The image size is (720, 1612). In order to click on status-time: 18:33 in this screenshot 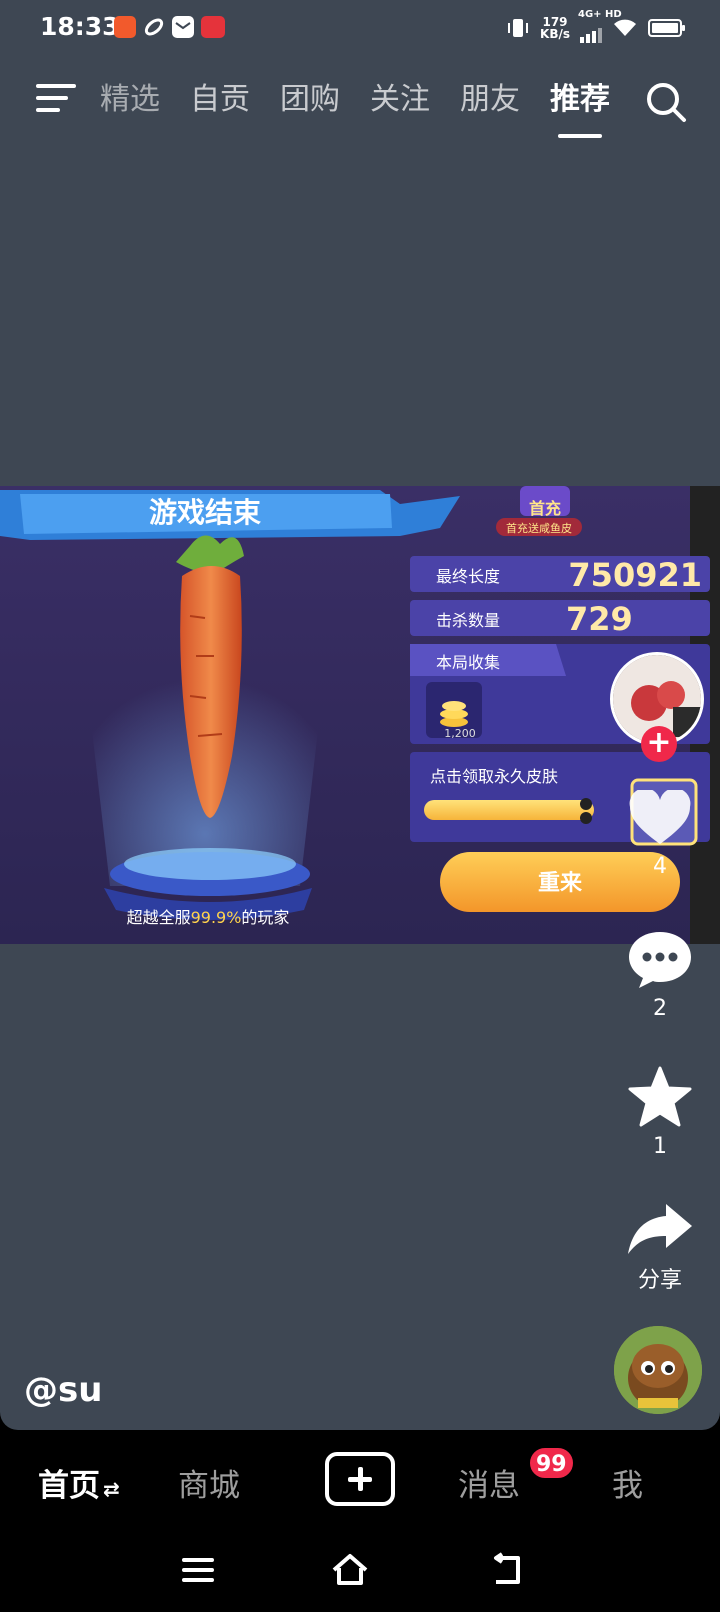, I will do `click(80, 26)`.